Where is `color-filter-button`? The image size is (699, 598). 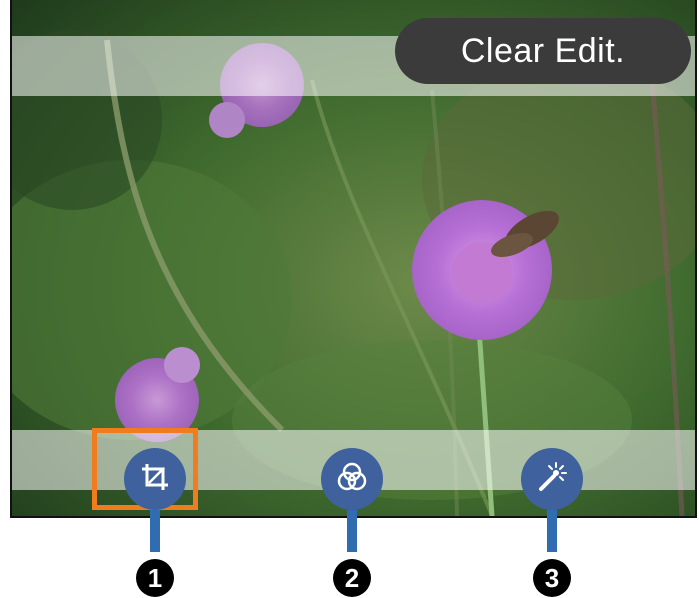 color-filter-button is located at coordinates (352, 479).